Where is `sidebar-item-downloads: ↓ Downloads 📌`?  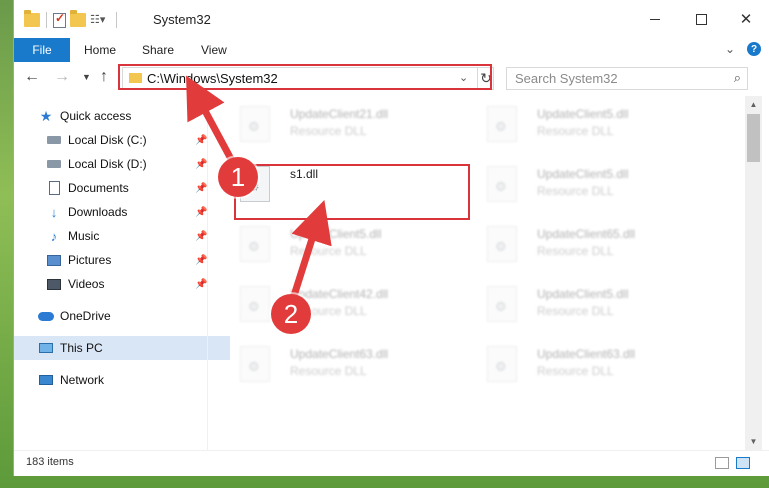
sidebar-item-downloads: ↓ Downloads 📌 is located at coordinates (126, 212).